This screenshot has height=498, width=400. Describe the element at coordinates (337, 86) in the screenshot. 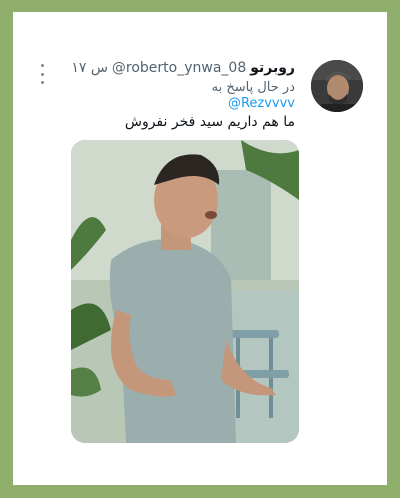

I see `author-avatar` at that location.